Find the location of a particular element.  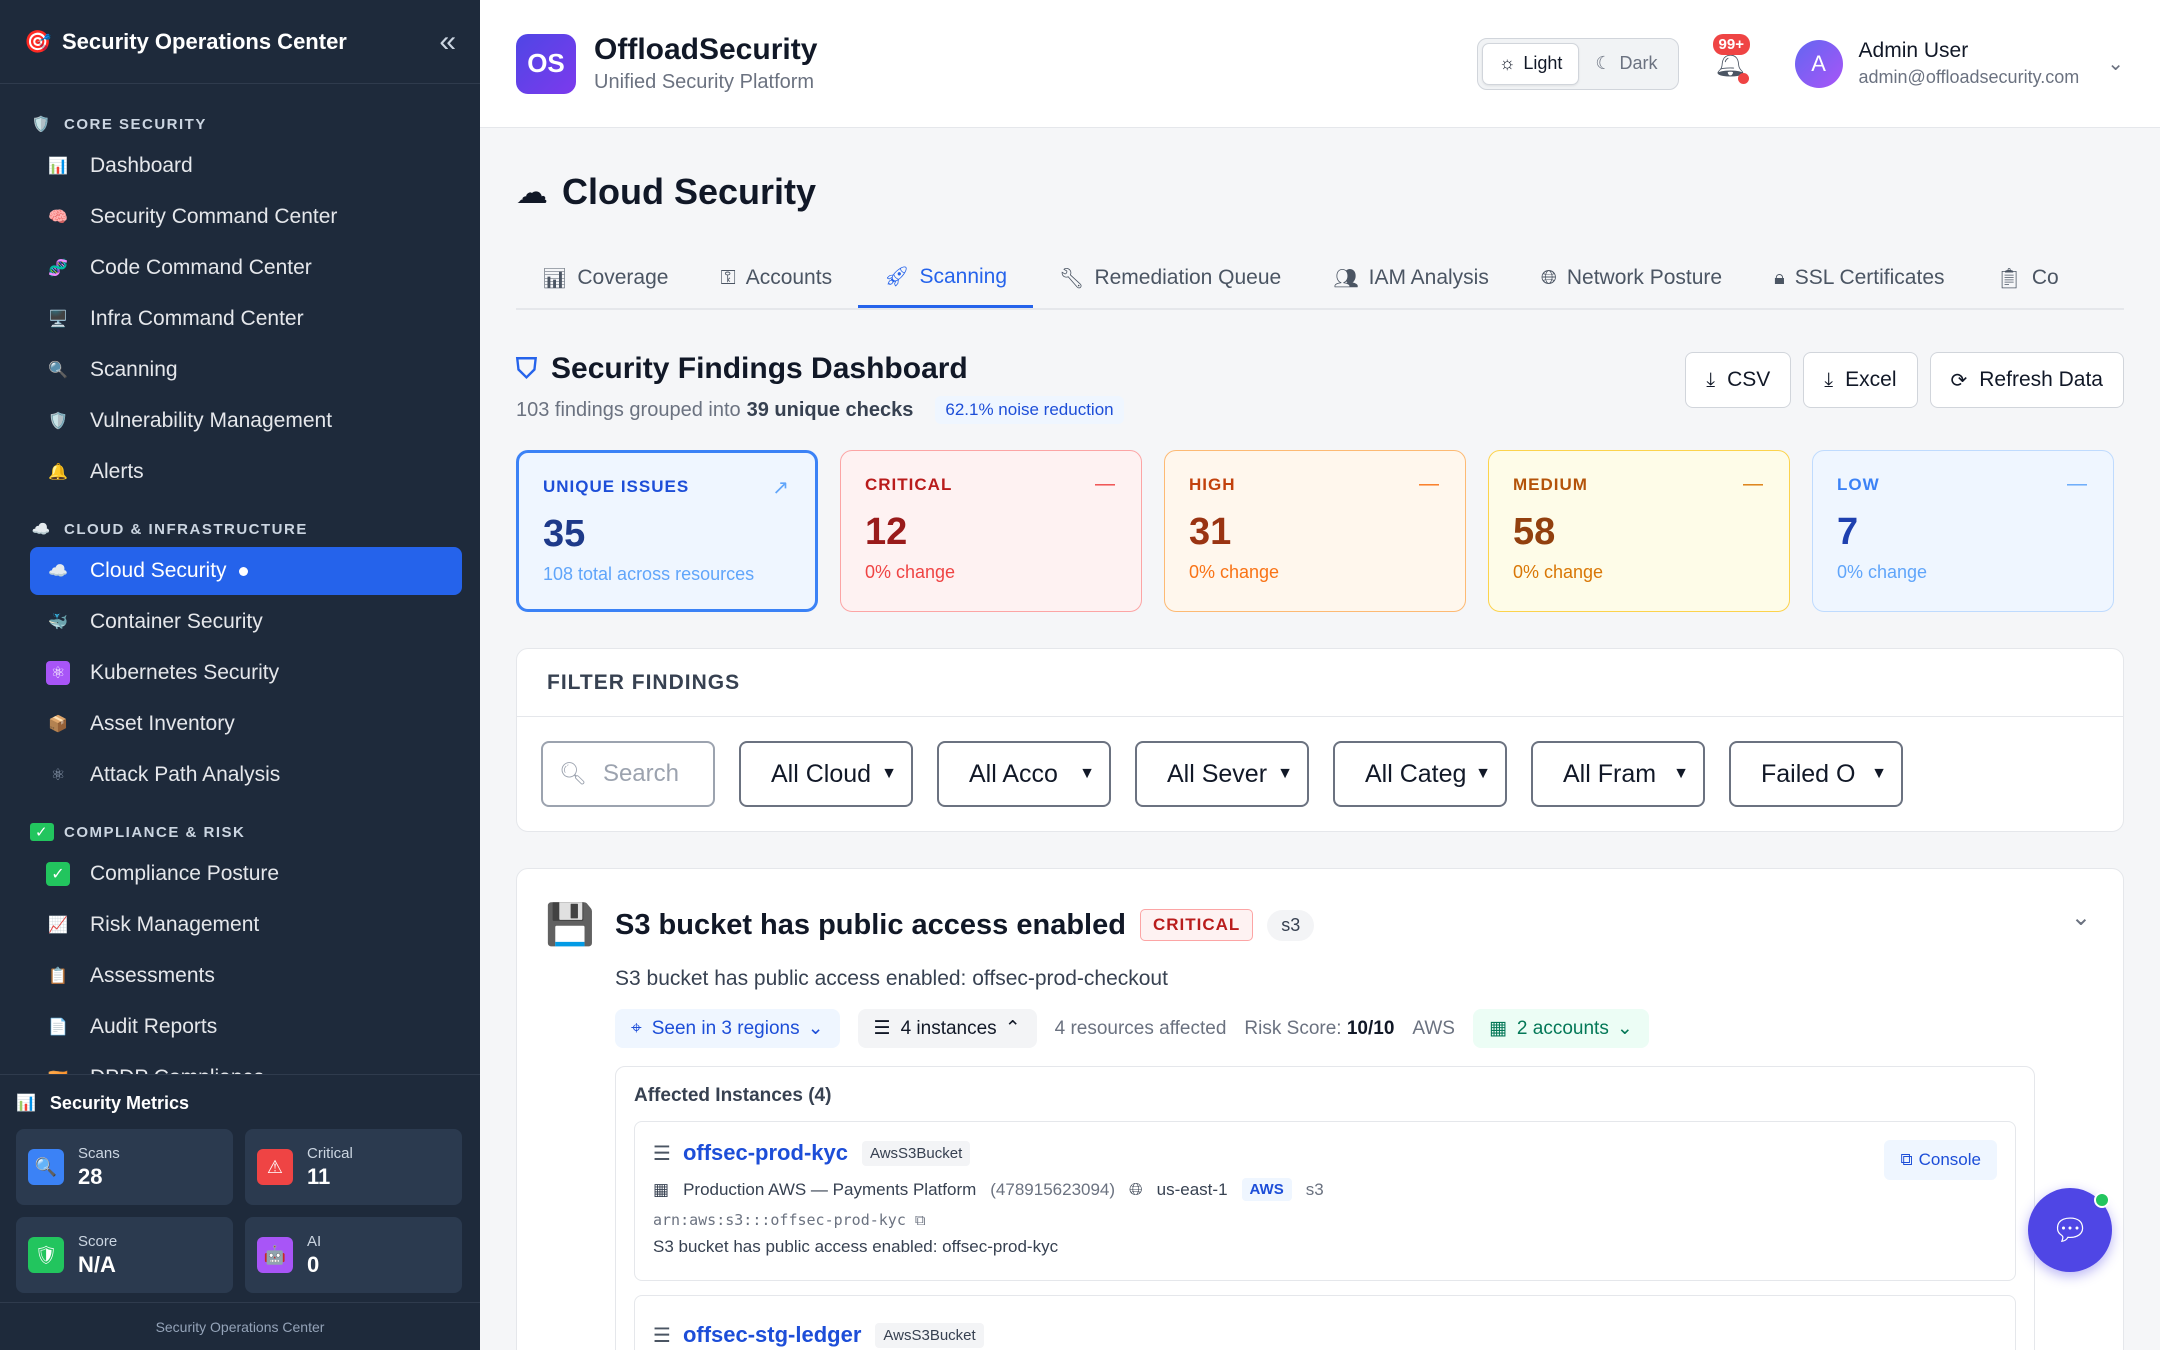

metric-score: 🛡 Score N/A is located at coordinates (124, 1255).